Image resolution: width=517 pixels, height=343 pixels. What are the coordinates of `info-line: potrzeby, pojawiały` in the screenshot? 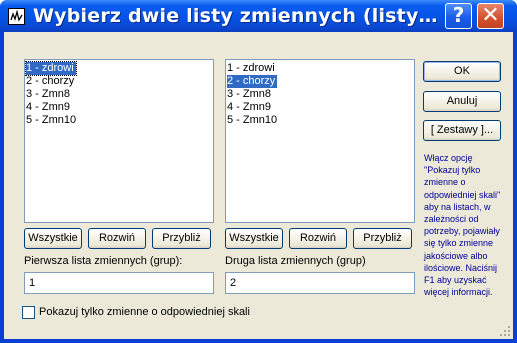 It's located at (462, 231).